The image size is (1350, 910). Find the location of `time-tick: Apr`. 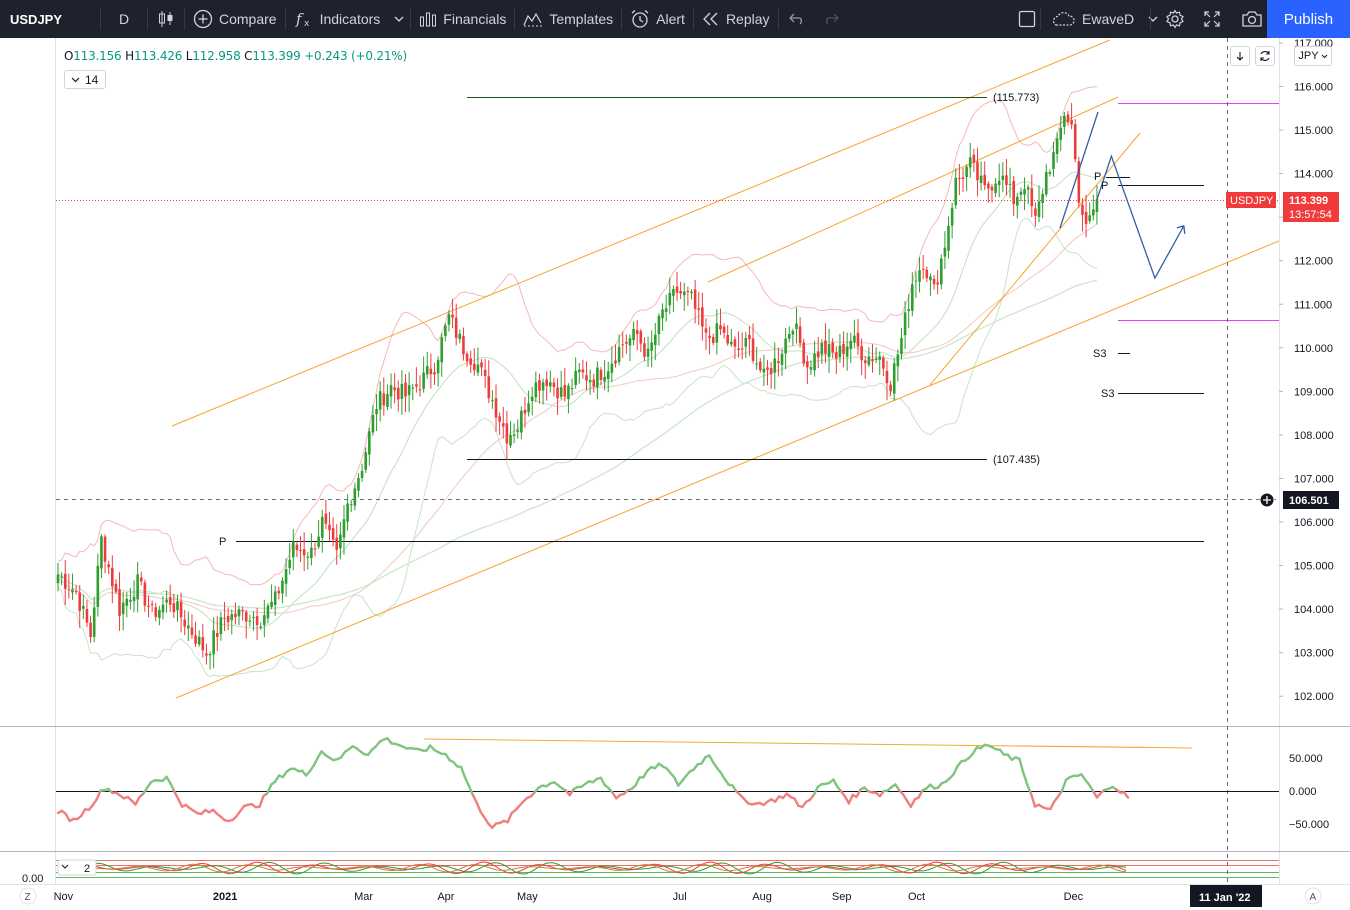

time-tick: Apr is located at coordinates (445, 897).